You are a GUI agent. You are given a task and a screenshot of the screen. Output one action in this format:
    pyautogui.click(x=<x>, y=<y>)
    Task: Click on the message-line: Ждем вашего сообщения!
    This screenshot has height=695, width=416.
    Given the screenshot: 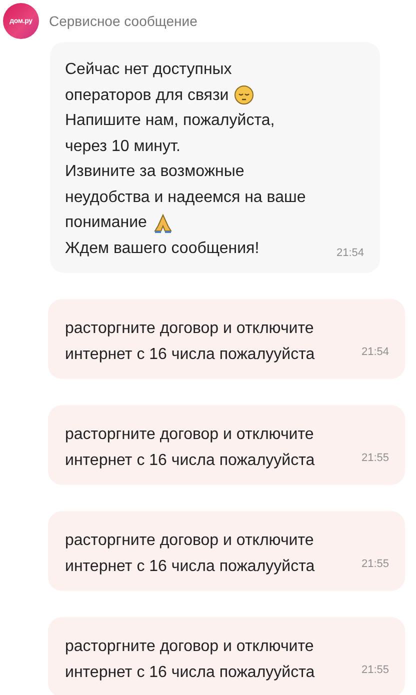 What is the action you would take?
    pyautogui.click(x=162, y=248)
    